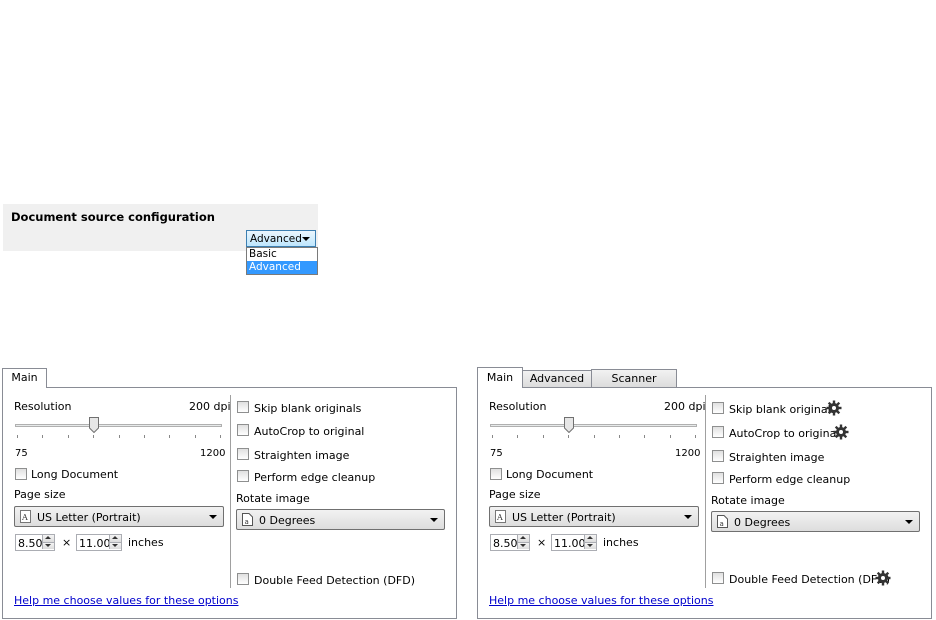  What do you see at coordinates (634, 378) in the screenshot?
I see `tab-scanner: Scanner` at bounding box center [634, 378].